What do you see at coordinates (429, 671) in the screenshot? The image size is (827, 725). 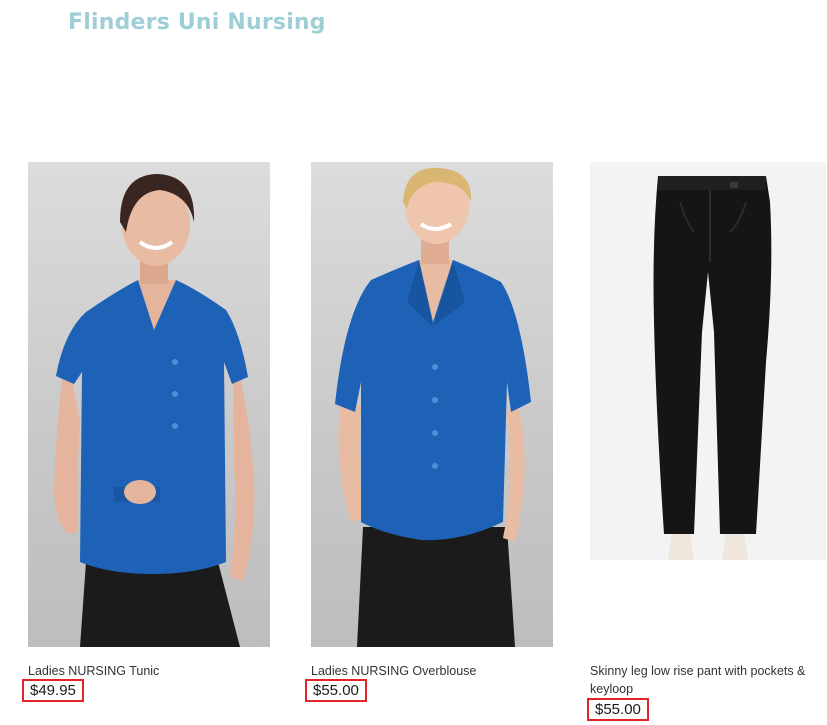 I see `product-name: Ladies NURSING Overblouse` at bounding box center [429, 671].